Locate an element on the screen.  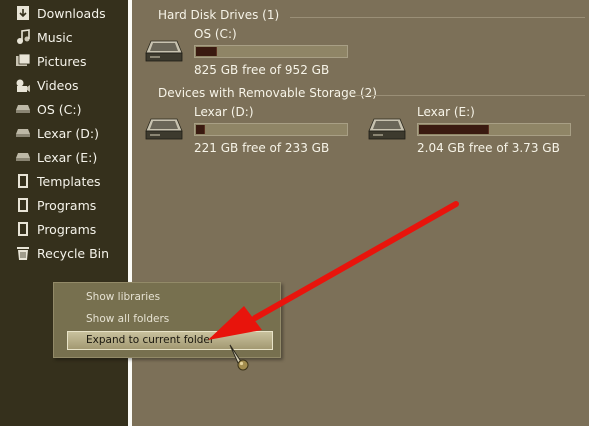
mouse-cursor-icon is located at coordinates (239, 357).